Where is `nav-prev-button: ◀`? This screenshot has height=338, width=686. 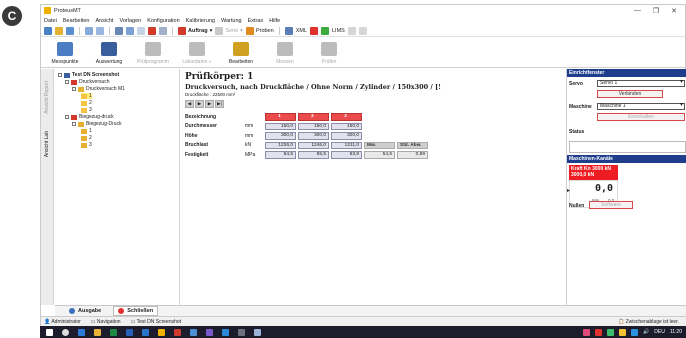 nav-prev-button: ◀ is located at coordinates (189, 104).